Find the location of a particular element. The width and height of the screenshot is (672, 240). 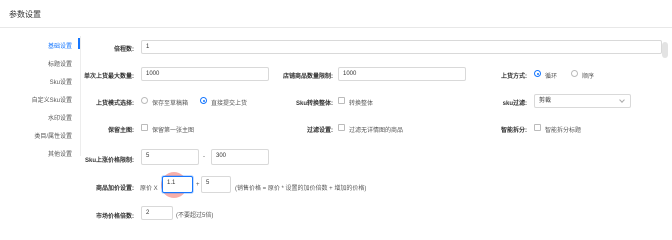

filter-setting-label: 过滤设置: is located at coordinates (320, 131).